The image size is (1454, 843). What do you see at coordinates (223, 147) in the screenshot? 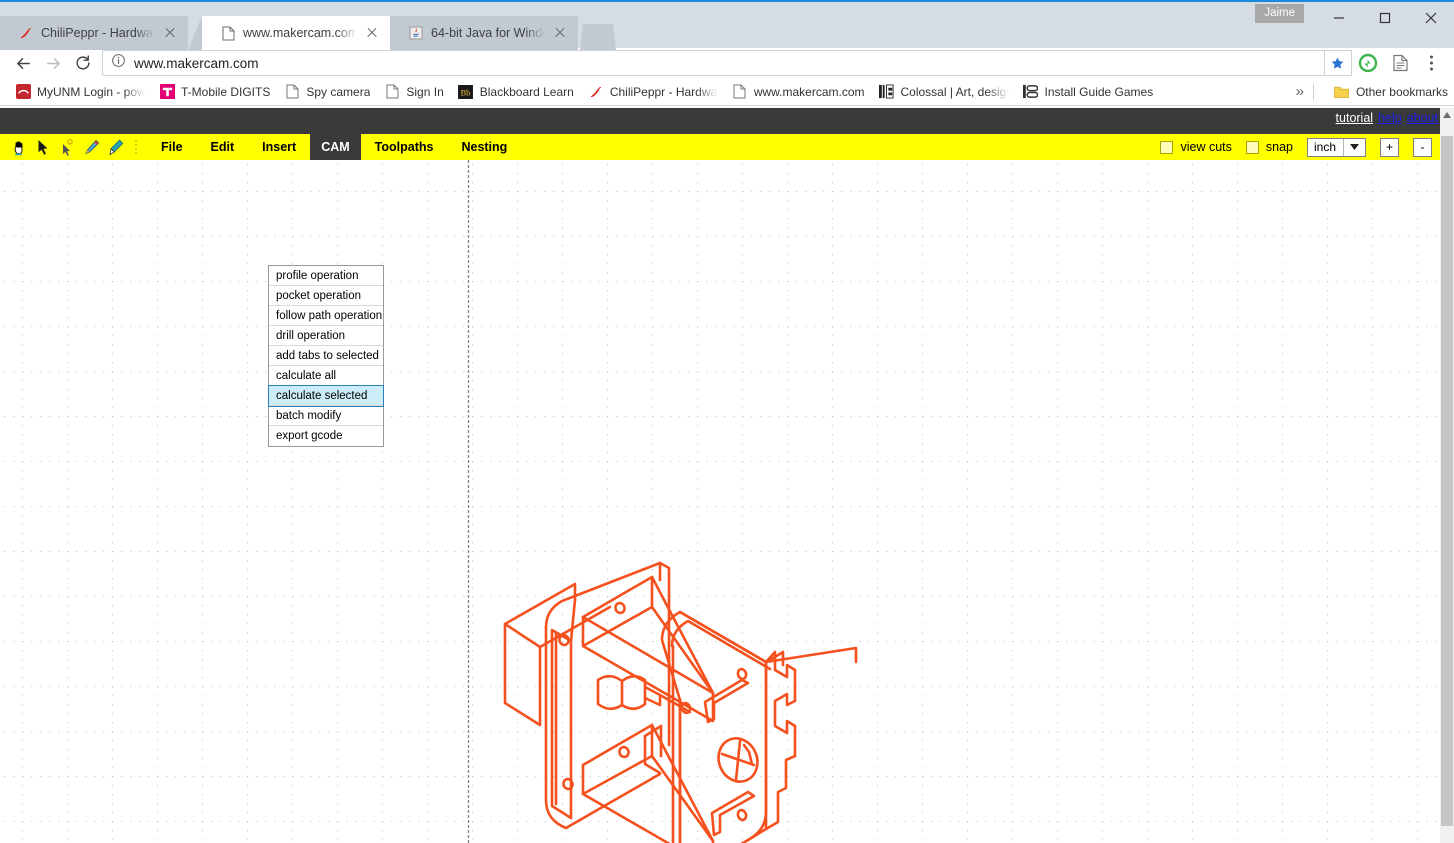
I see `menu-edit: Edit` at bounding box center [223, 147].